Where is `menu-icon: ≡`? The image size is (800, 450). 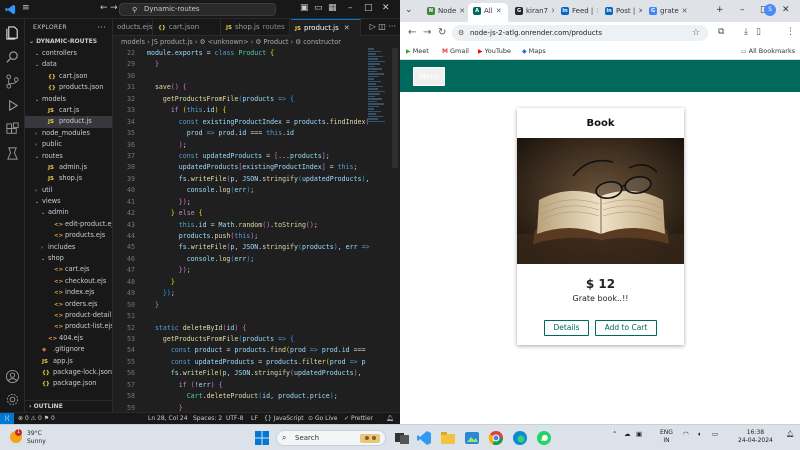 menu-icon: ≡ is located at coordinates (26, 8).